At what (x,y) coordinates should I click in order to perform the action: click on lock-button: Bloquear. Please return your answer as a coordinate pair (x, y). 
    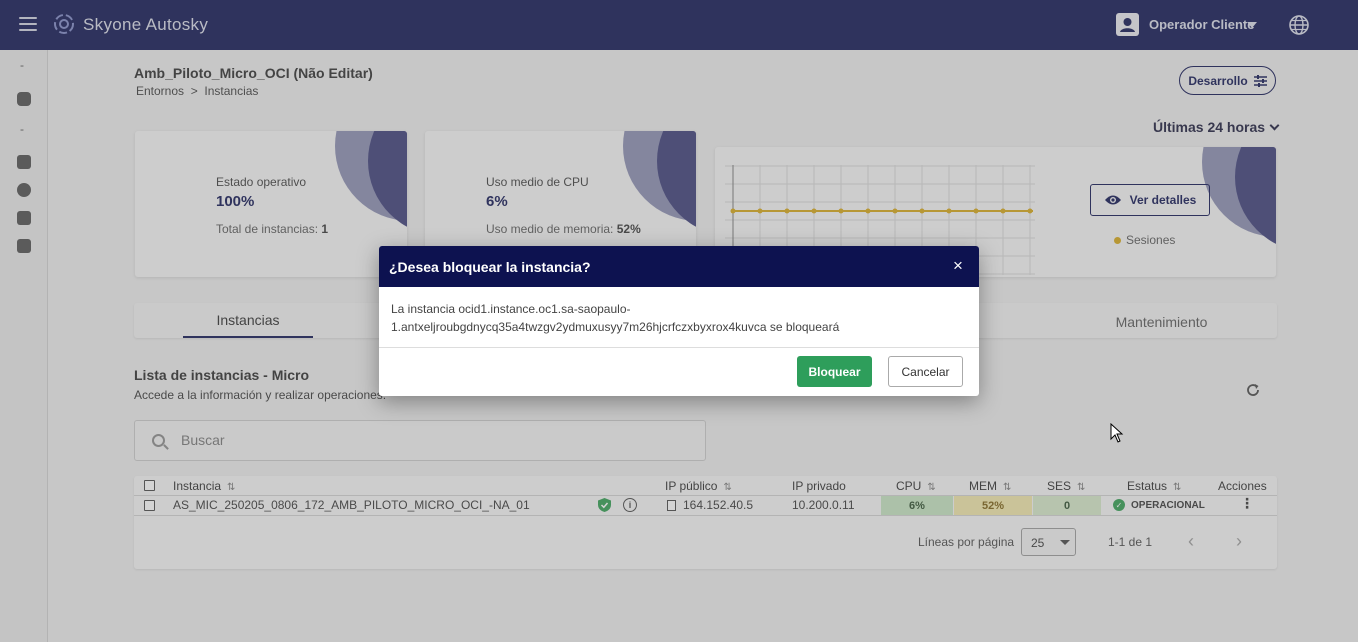
    Looking at the image, I should click on (834, 371).